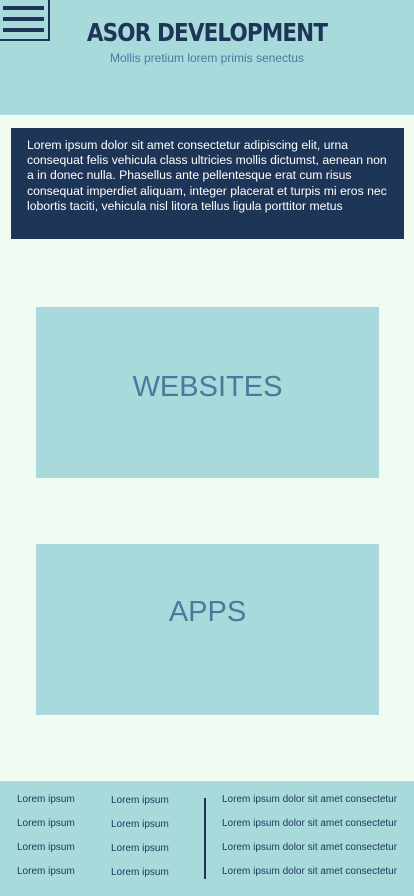  I want to click on menu-bar-line, so click(23, 8).